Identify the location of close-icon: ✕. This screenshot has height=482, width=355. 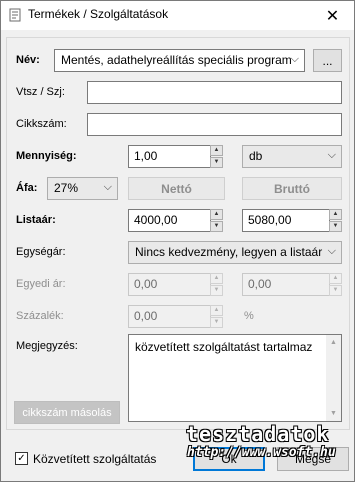
(332, 16).